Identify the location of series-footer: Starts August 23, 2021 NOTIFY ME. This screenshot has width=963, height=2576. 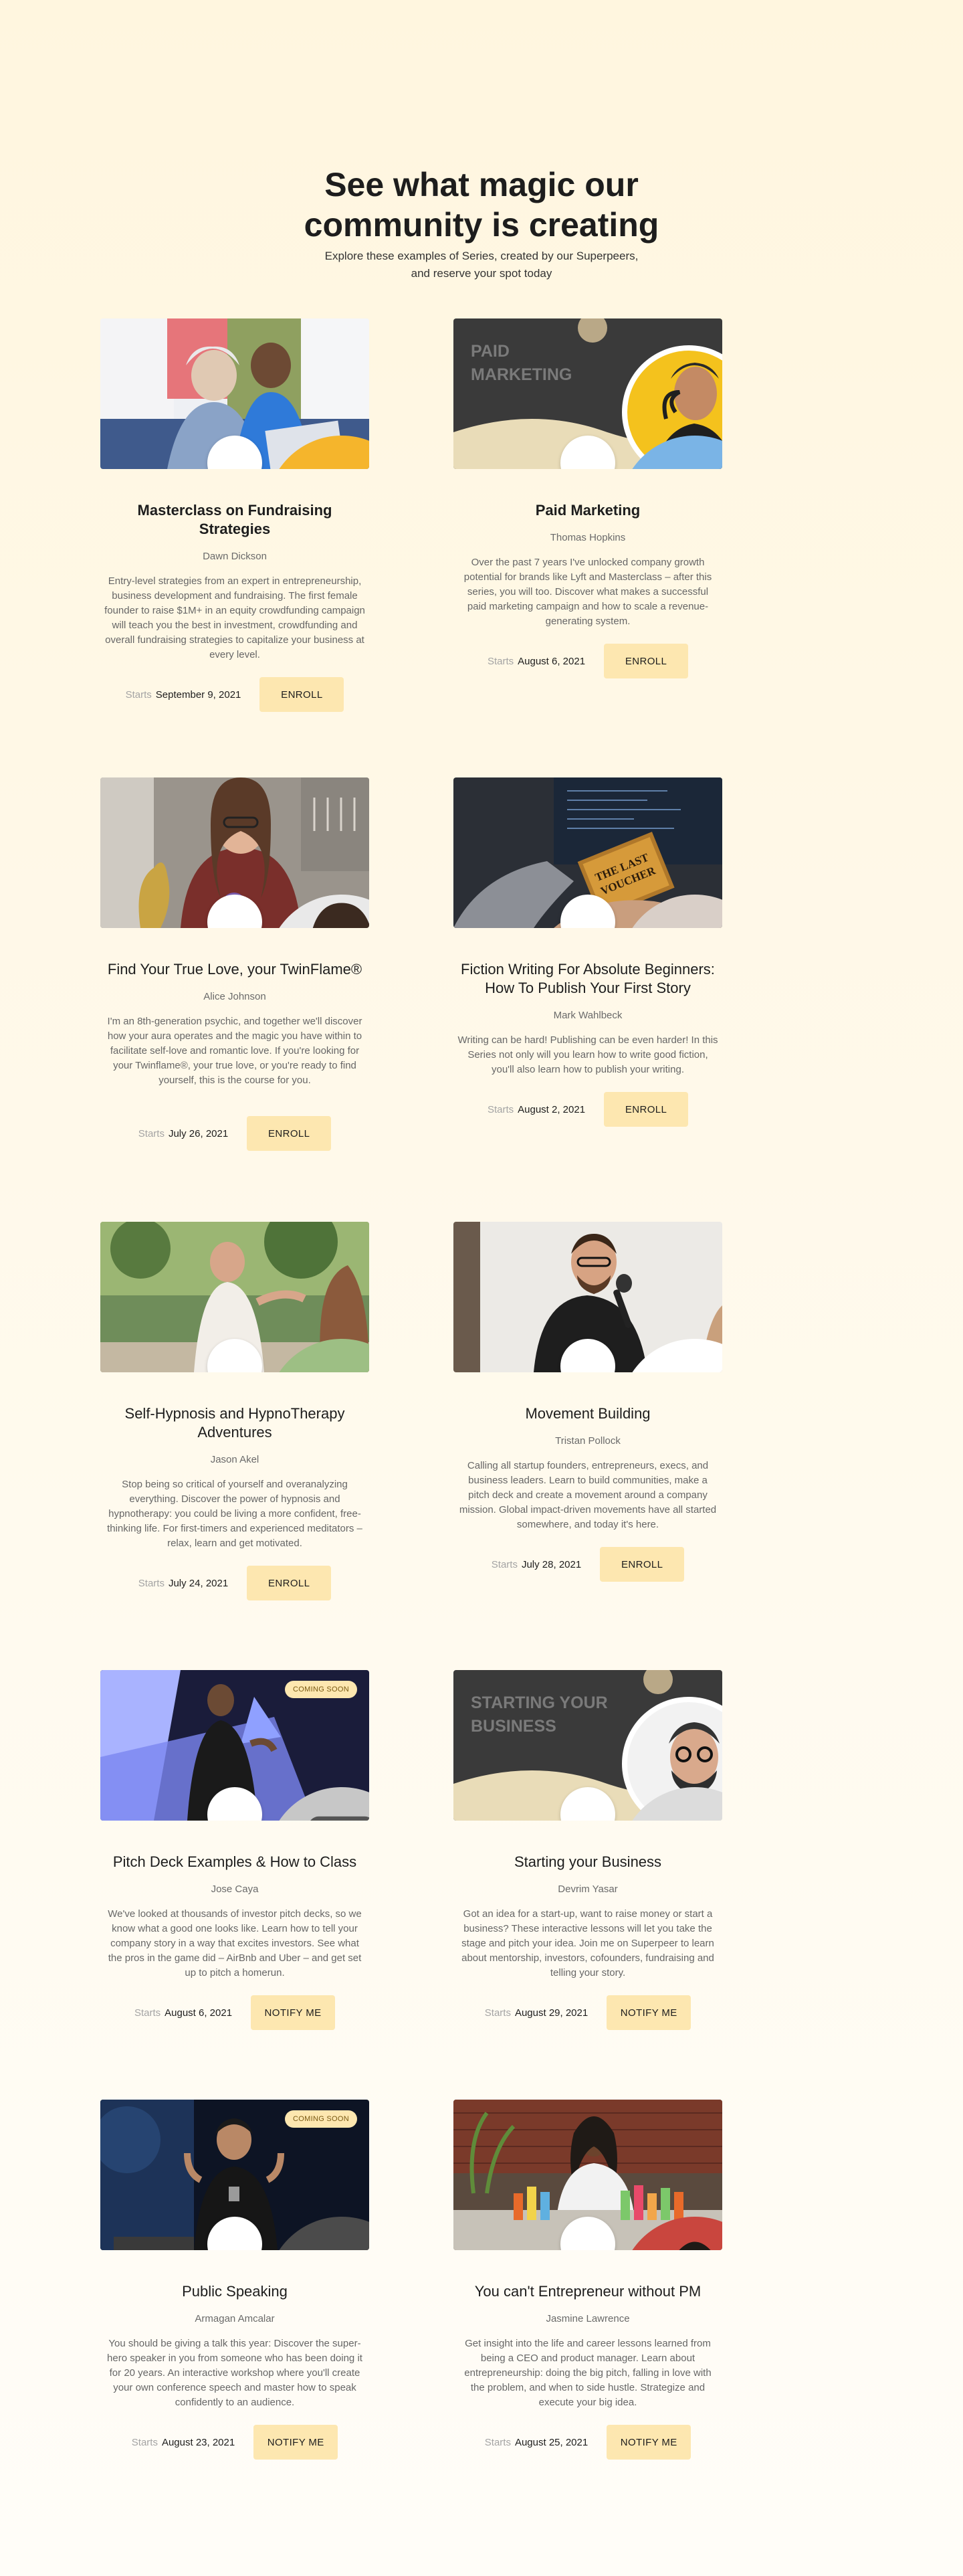
(234, 2442).